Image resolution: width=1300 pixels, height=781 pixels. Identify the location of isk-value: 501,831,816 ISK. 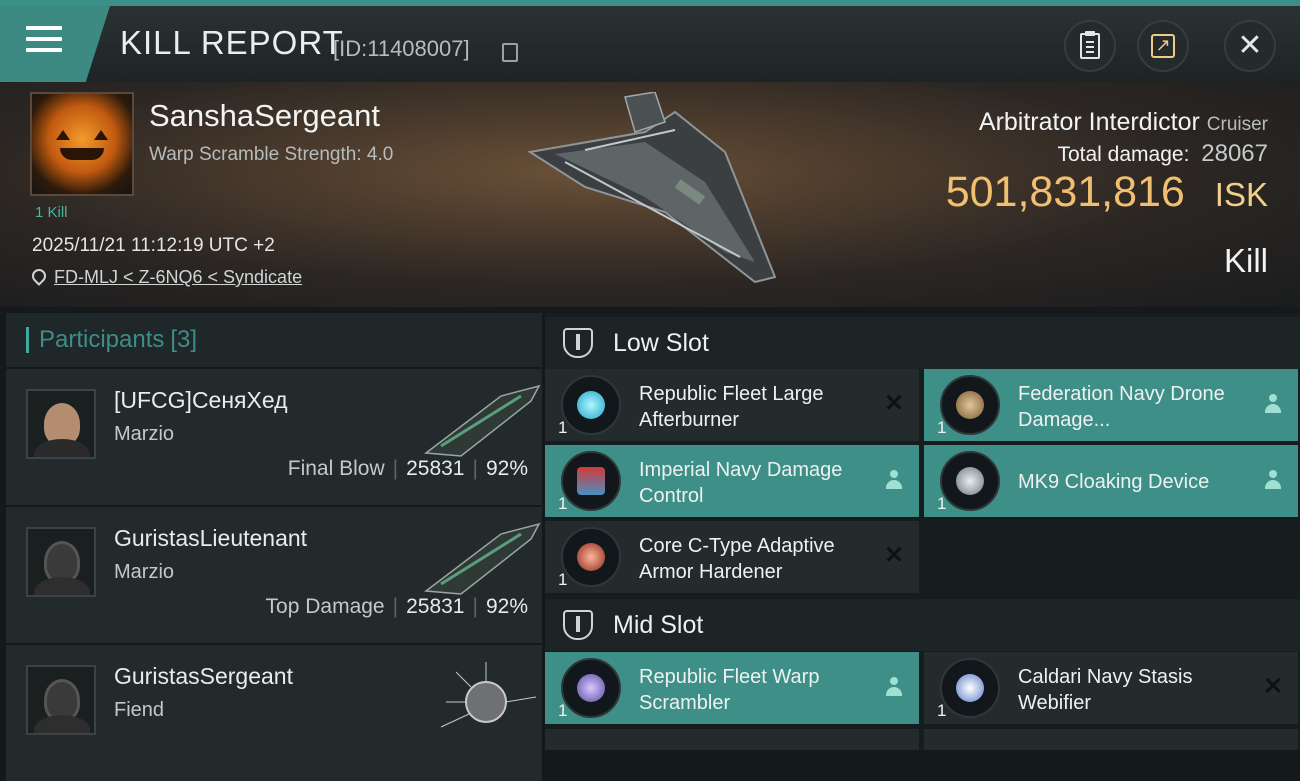
(1107, 192).